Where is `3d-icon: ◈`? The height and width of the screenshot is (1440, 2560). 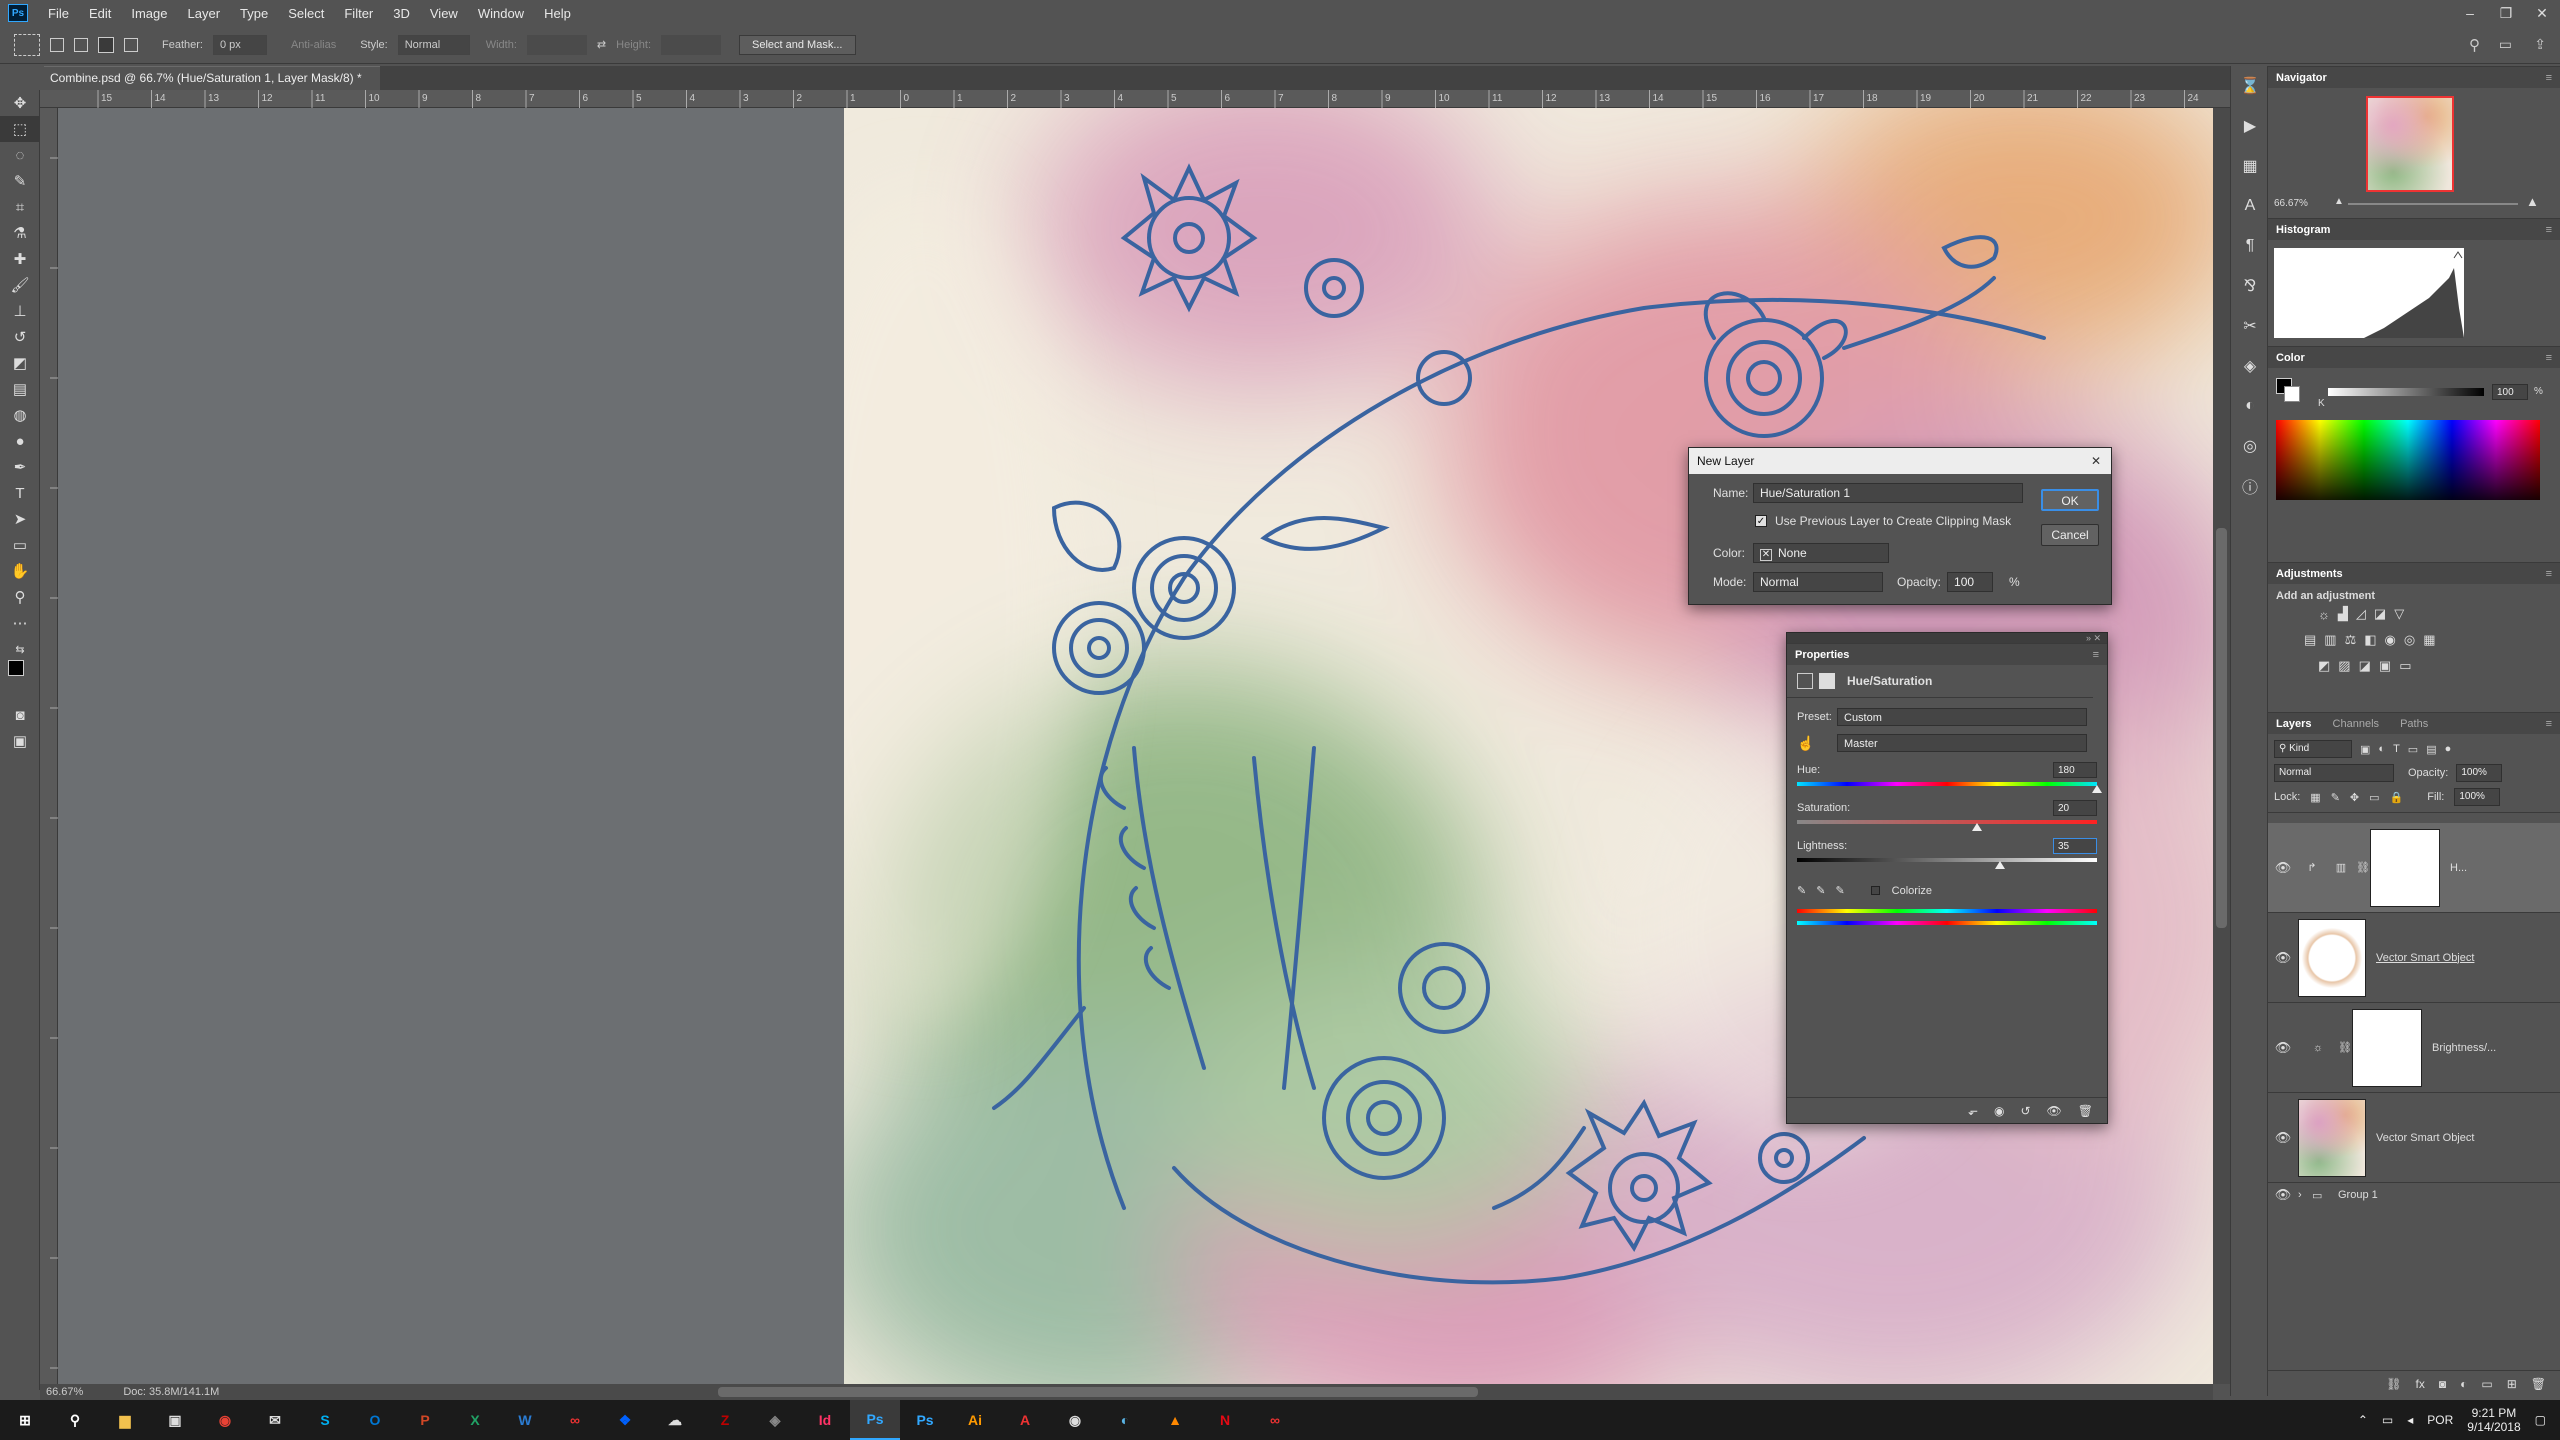 3d-icon: ◈ is located at coordinates (2250, 366).